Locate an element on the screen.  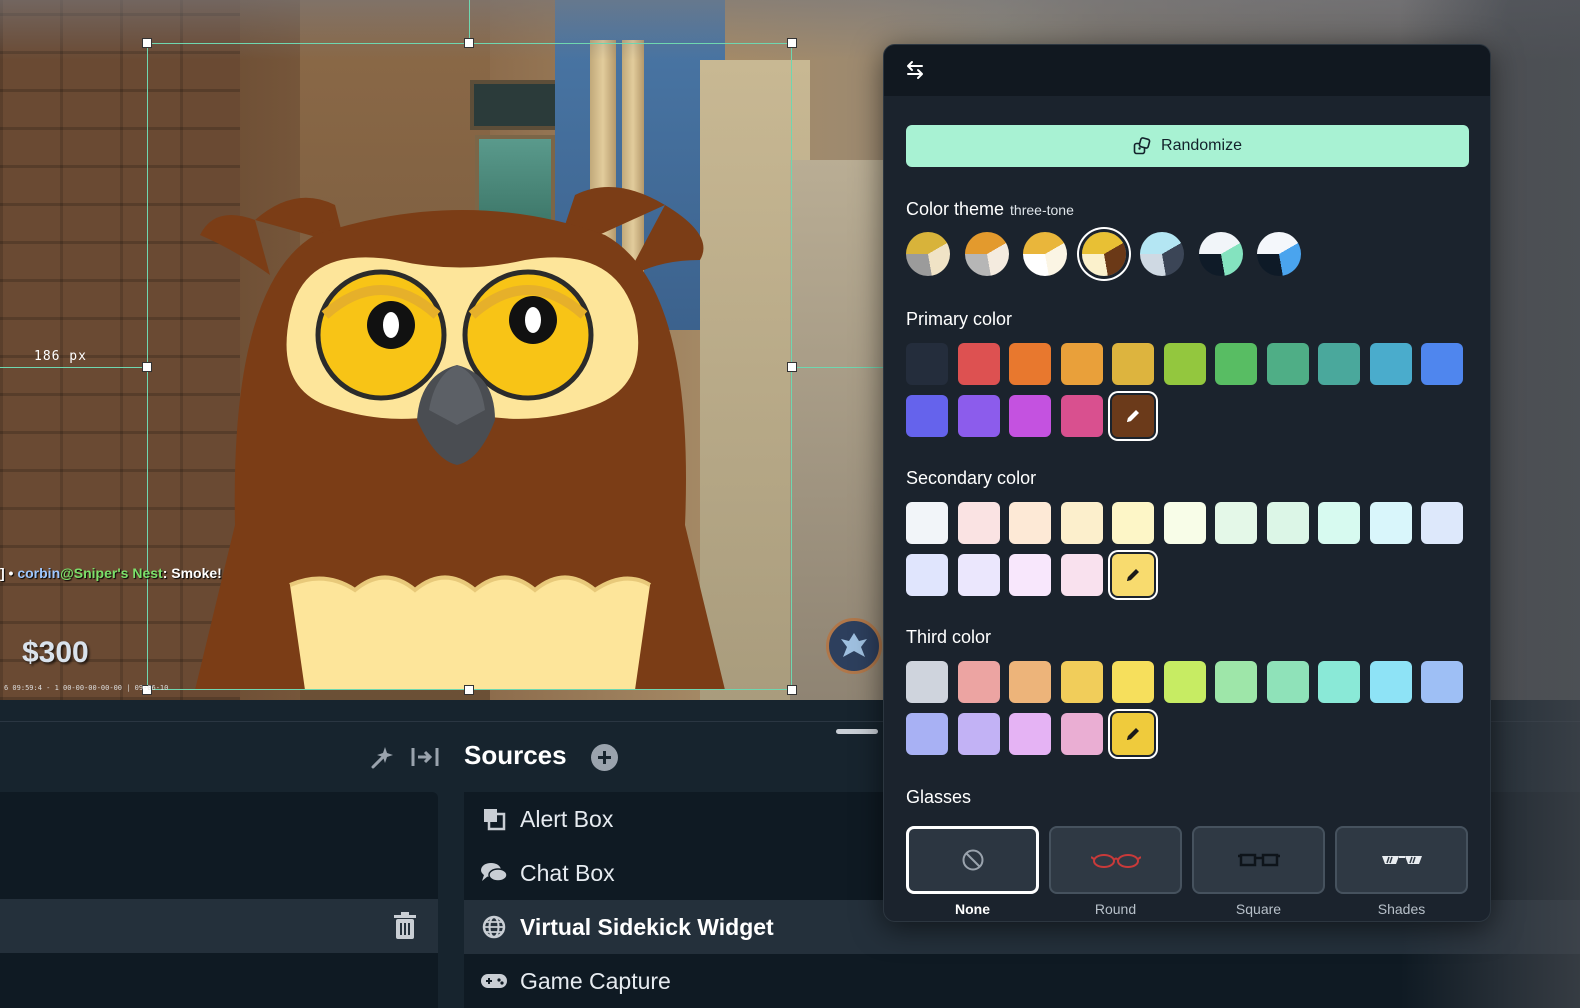
sources-title: Sources is located at coordinates (515, 755).